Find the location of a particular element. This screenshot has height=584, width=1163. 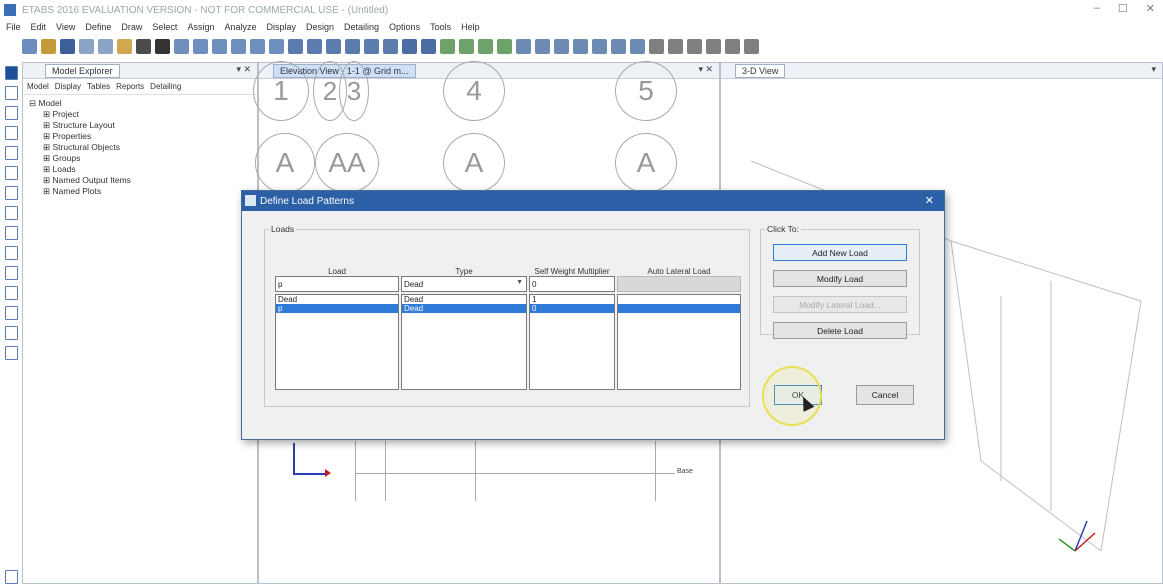

object-shrink-icon is located at coordinates (428, 46).